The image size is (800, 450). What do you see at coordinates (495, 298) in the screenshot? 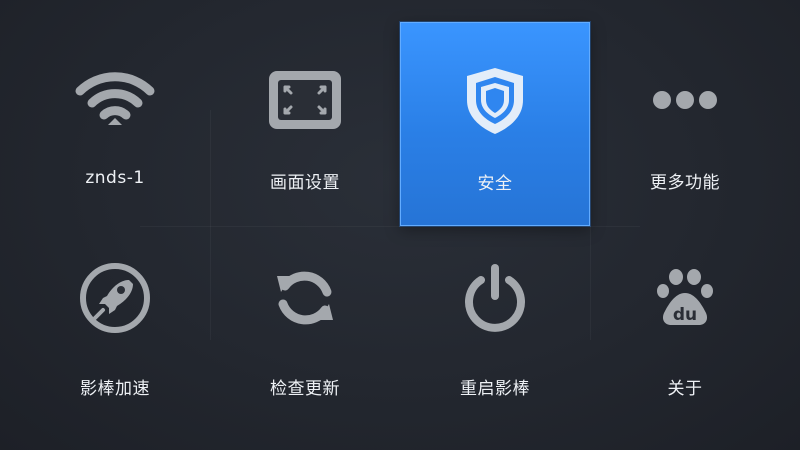
I see `power-icon` at bounding box center [495, 298].